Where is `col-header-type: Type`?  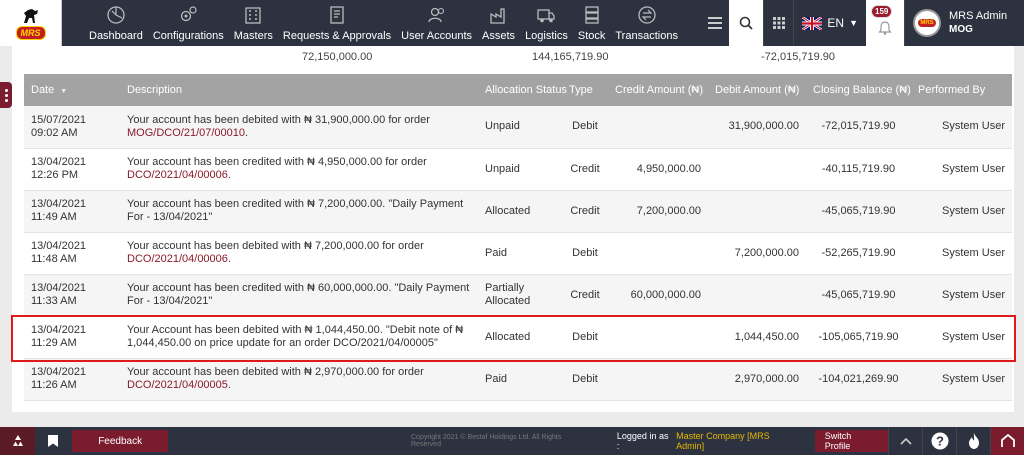 col-header-type: Type is located at coordinates (585, 90).